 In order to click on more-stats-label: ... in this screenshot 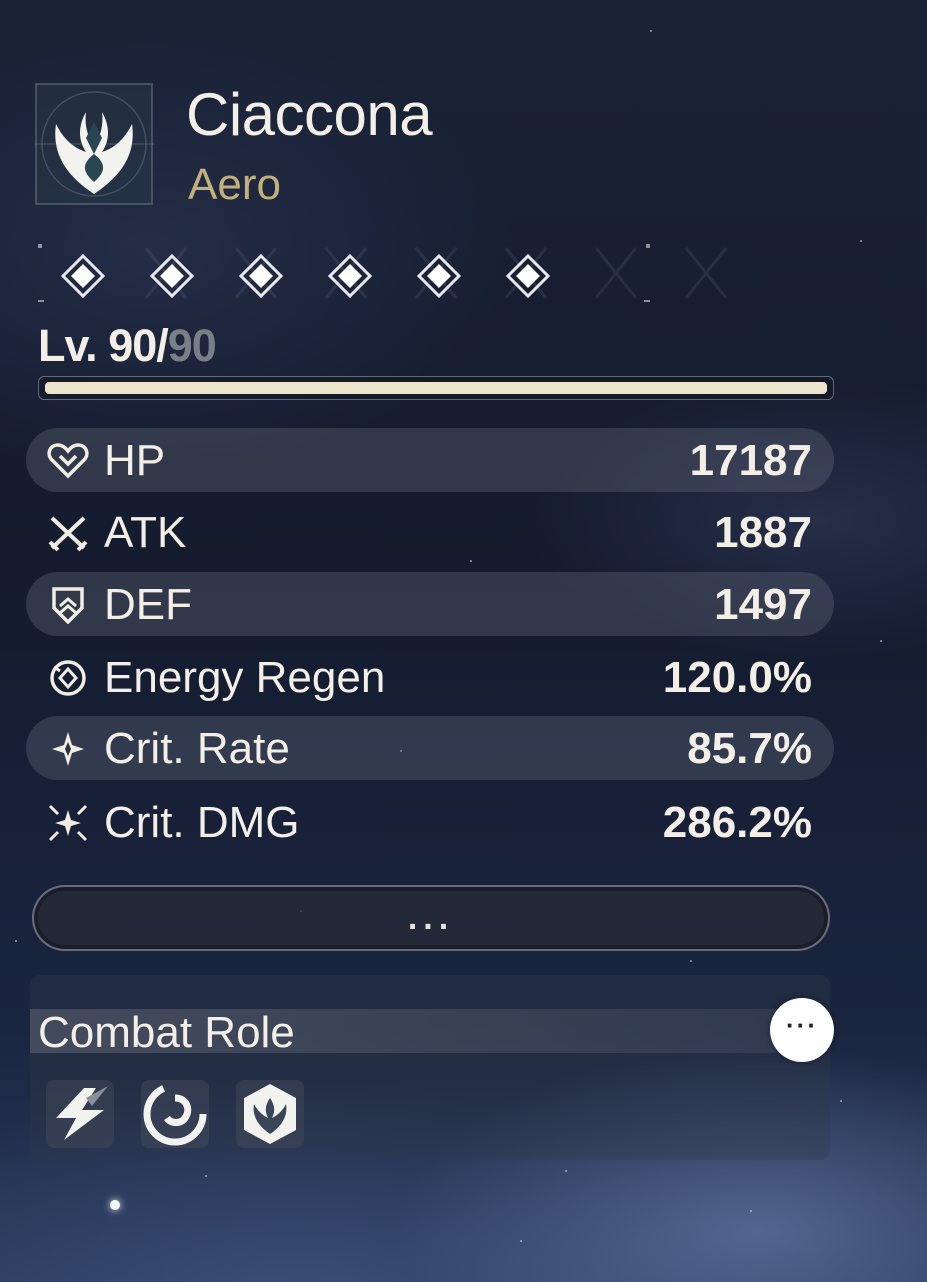, I will do `click(431, 918)`.